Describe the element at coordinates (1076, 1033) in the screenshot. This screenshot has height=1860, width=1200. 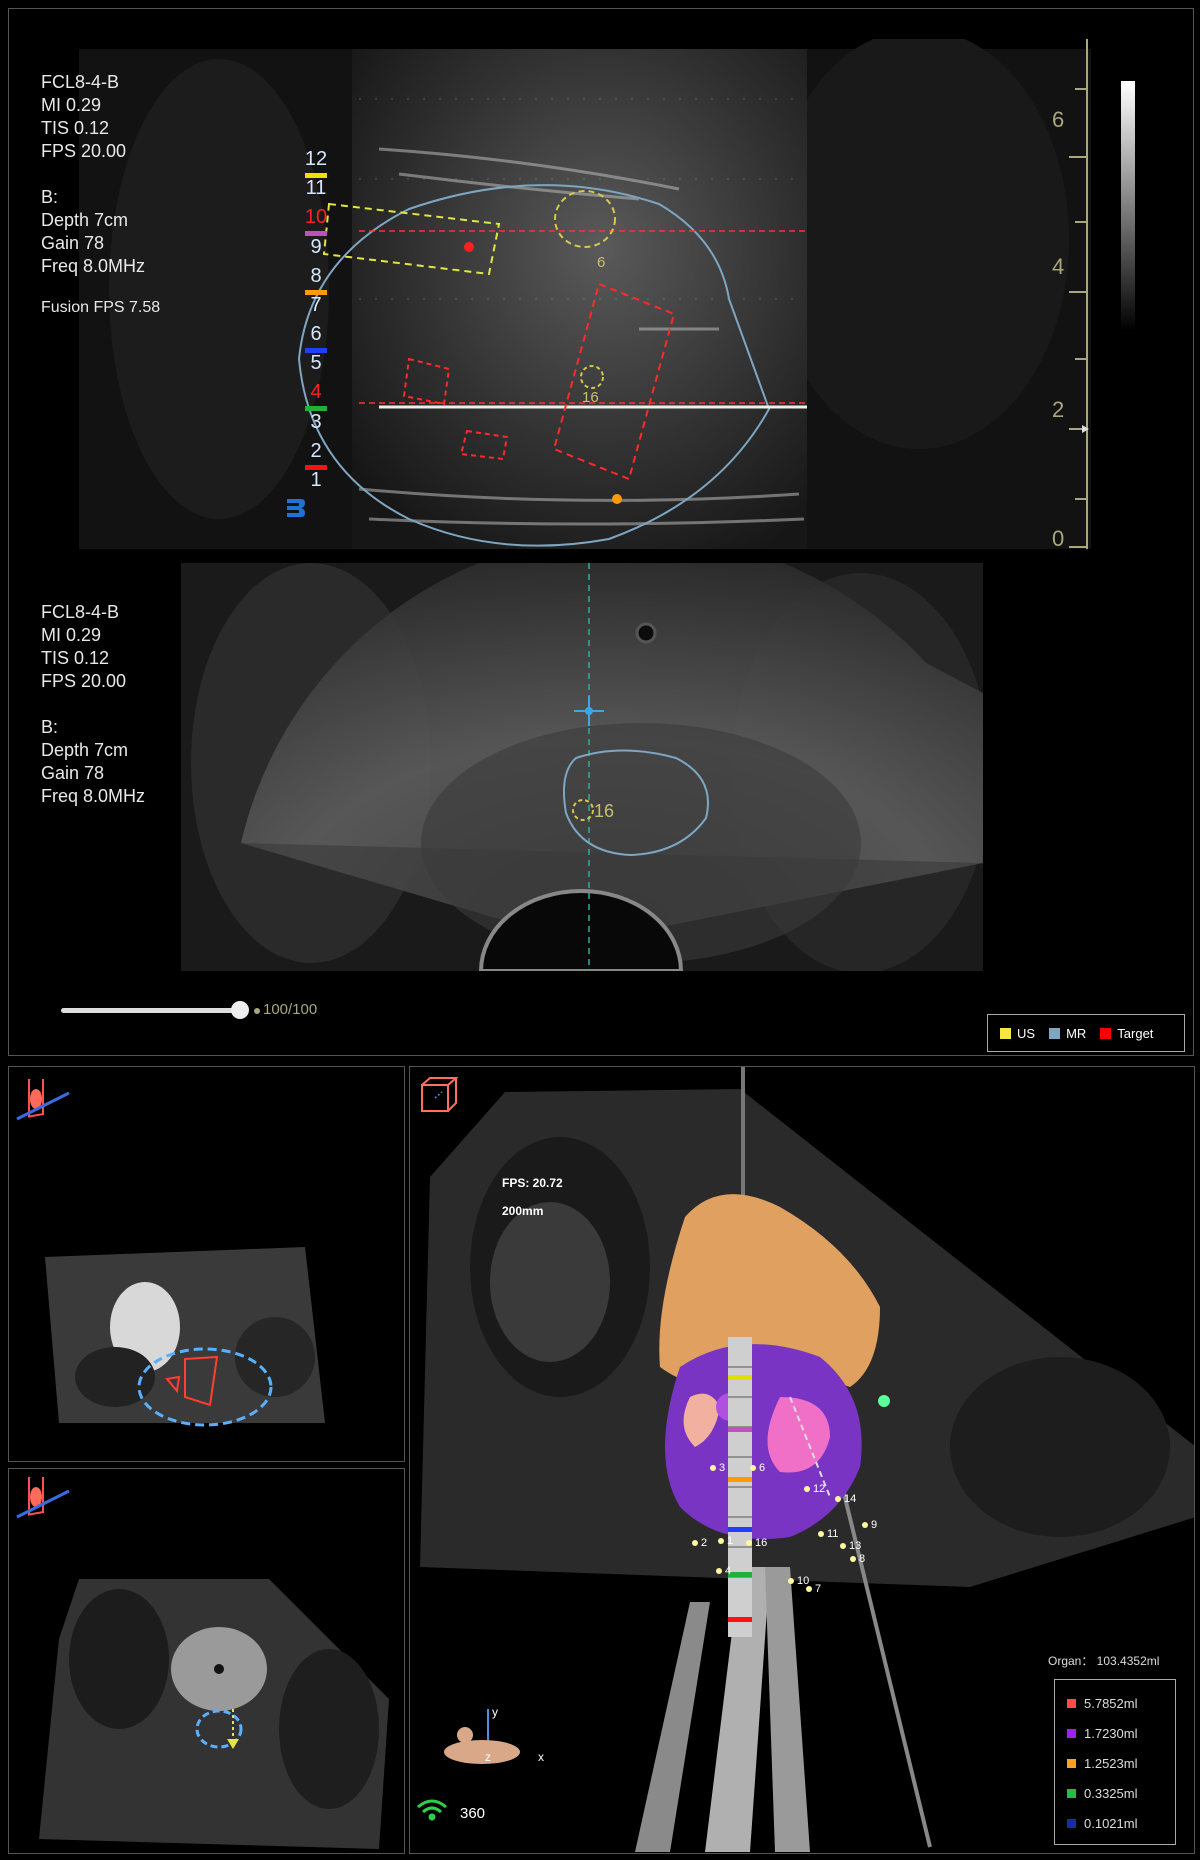
I see `legend-mr-label: MR` at that location.